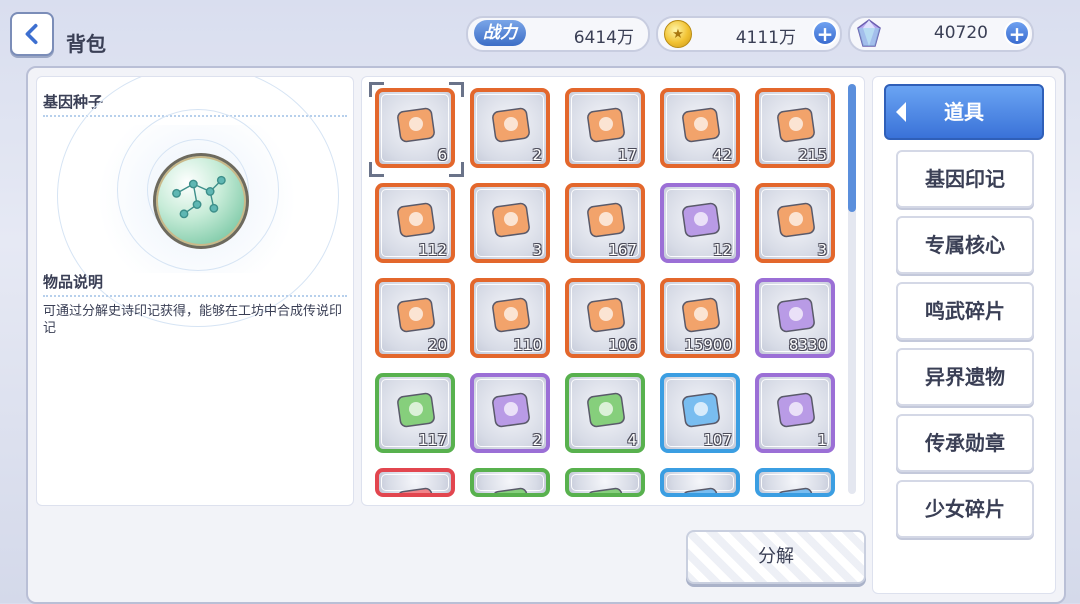 The width and height of the screenshot is (1080, 604). What do you see at coordinates (965, 443) in the screenshot?
I see `tab-legacy-medal: 传承勋章` at bounding box center [965, 443].